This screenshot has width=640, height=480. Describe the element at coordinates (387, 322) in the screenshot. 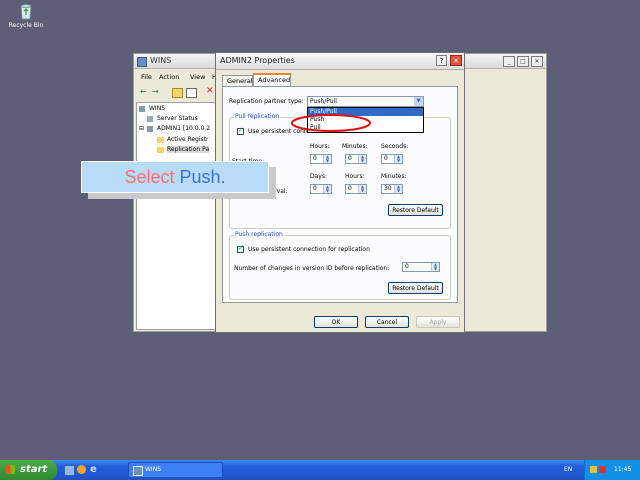

I see `cancel-button: Cancel` at that location.